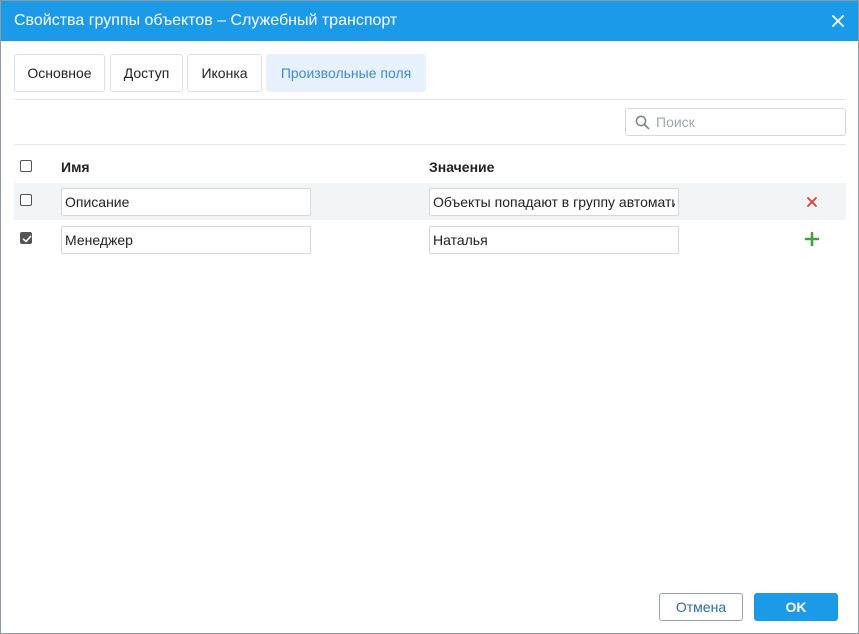 The width and height of the screenshot is (859, 634). I want to click on toolbar-divider, so click(430, 144).